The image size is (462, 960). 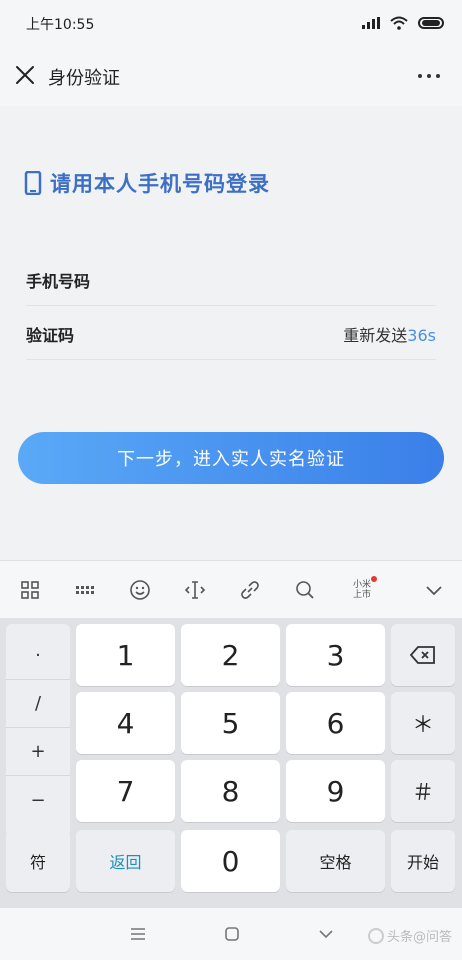 I want to click on status-bar: 上午10:55, so click(x=231, y=22).